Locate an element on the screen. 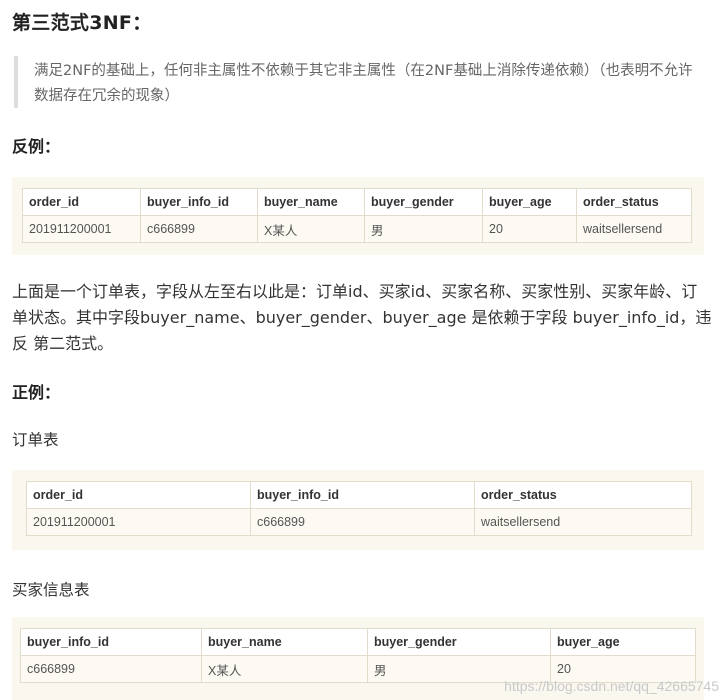 Image resolution: width=727 pixels, height=700 pixels. positive-example-heading: 正例： is located at coordinates (36, 392).